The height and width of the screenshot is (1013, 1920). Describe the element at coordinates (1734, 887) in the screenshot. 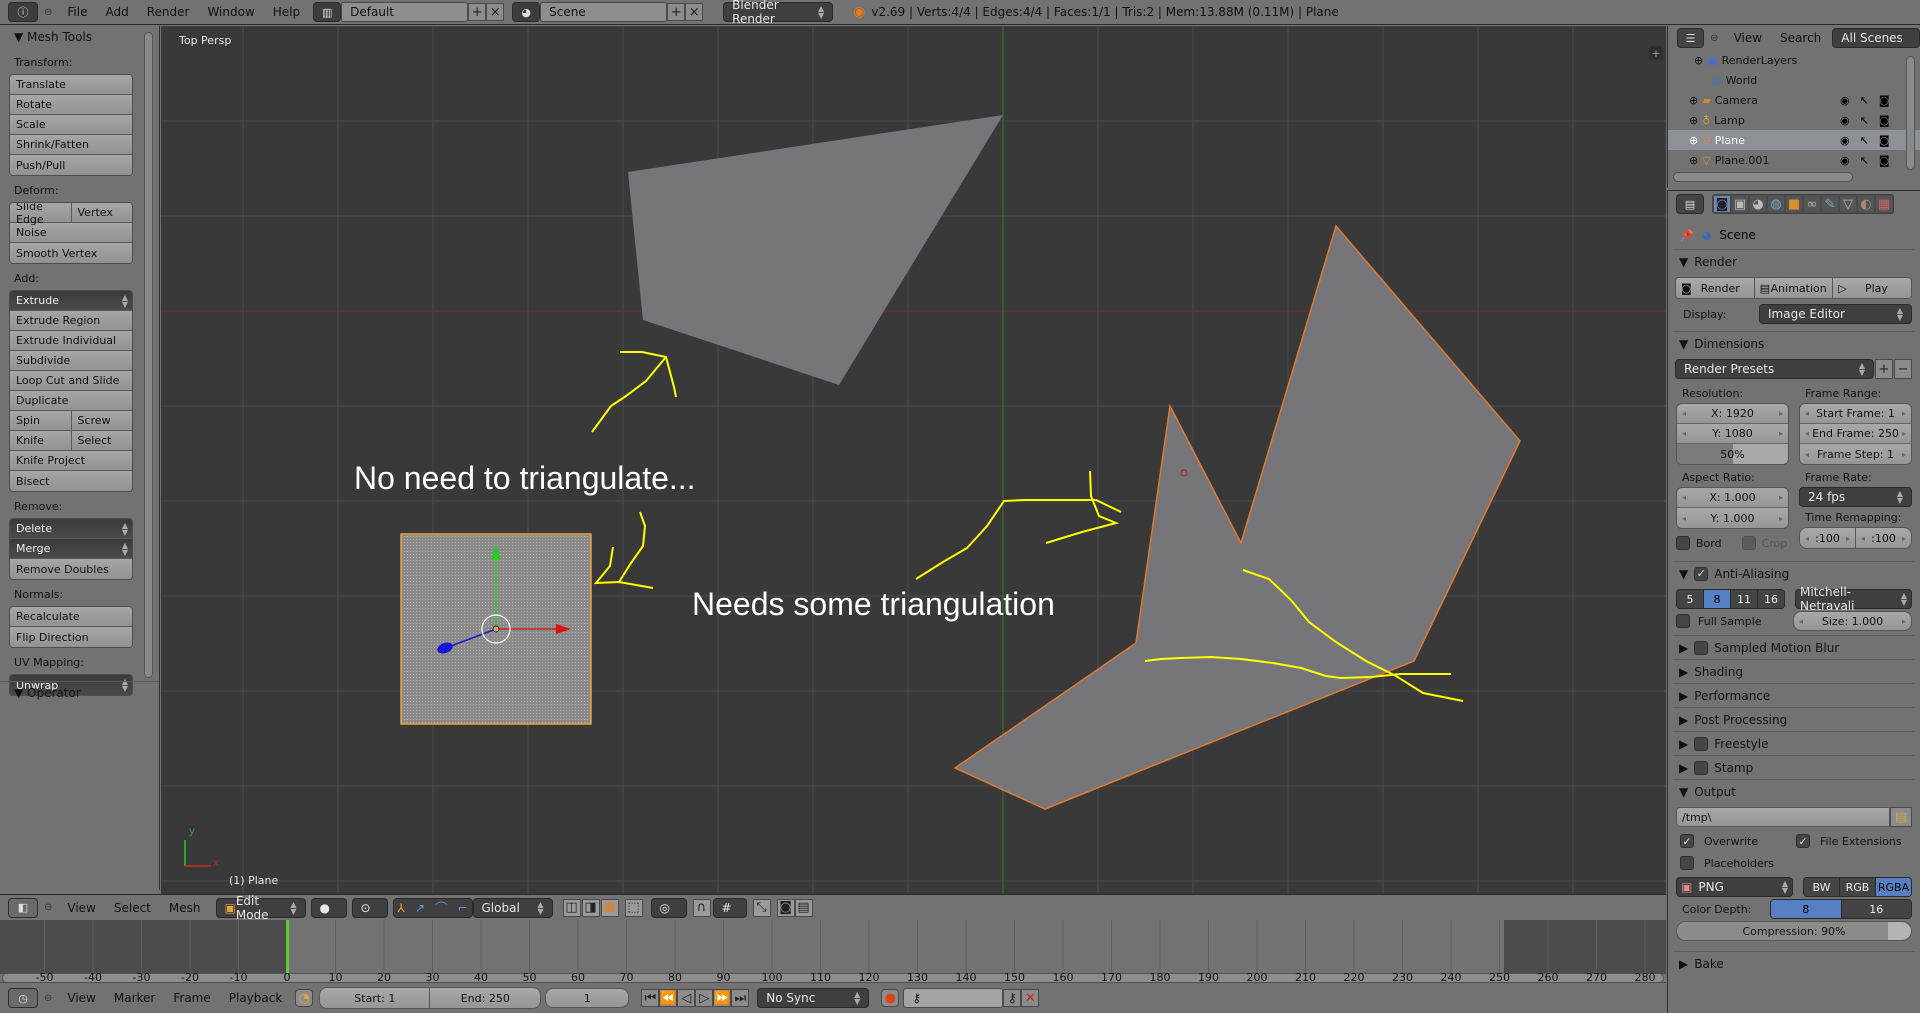

I see `file-format-dropdown: ▣ PNG ▲ ▼` at that location.